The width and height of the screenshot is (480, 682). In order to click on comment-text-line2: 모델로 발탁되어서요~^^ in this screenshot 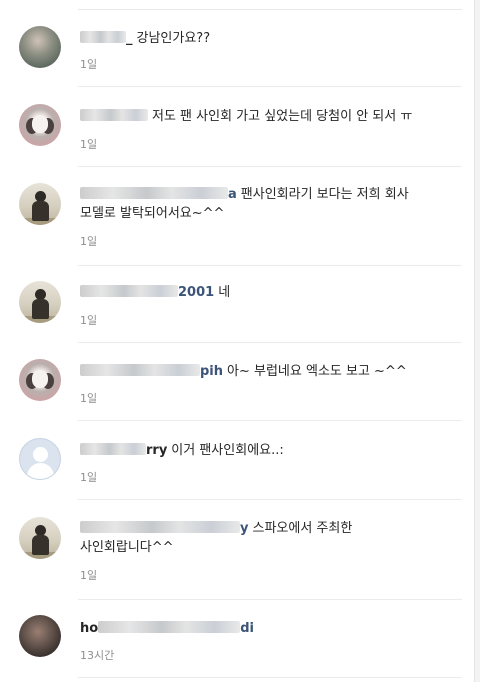, I will do `click(152, 213)`.